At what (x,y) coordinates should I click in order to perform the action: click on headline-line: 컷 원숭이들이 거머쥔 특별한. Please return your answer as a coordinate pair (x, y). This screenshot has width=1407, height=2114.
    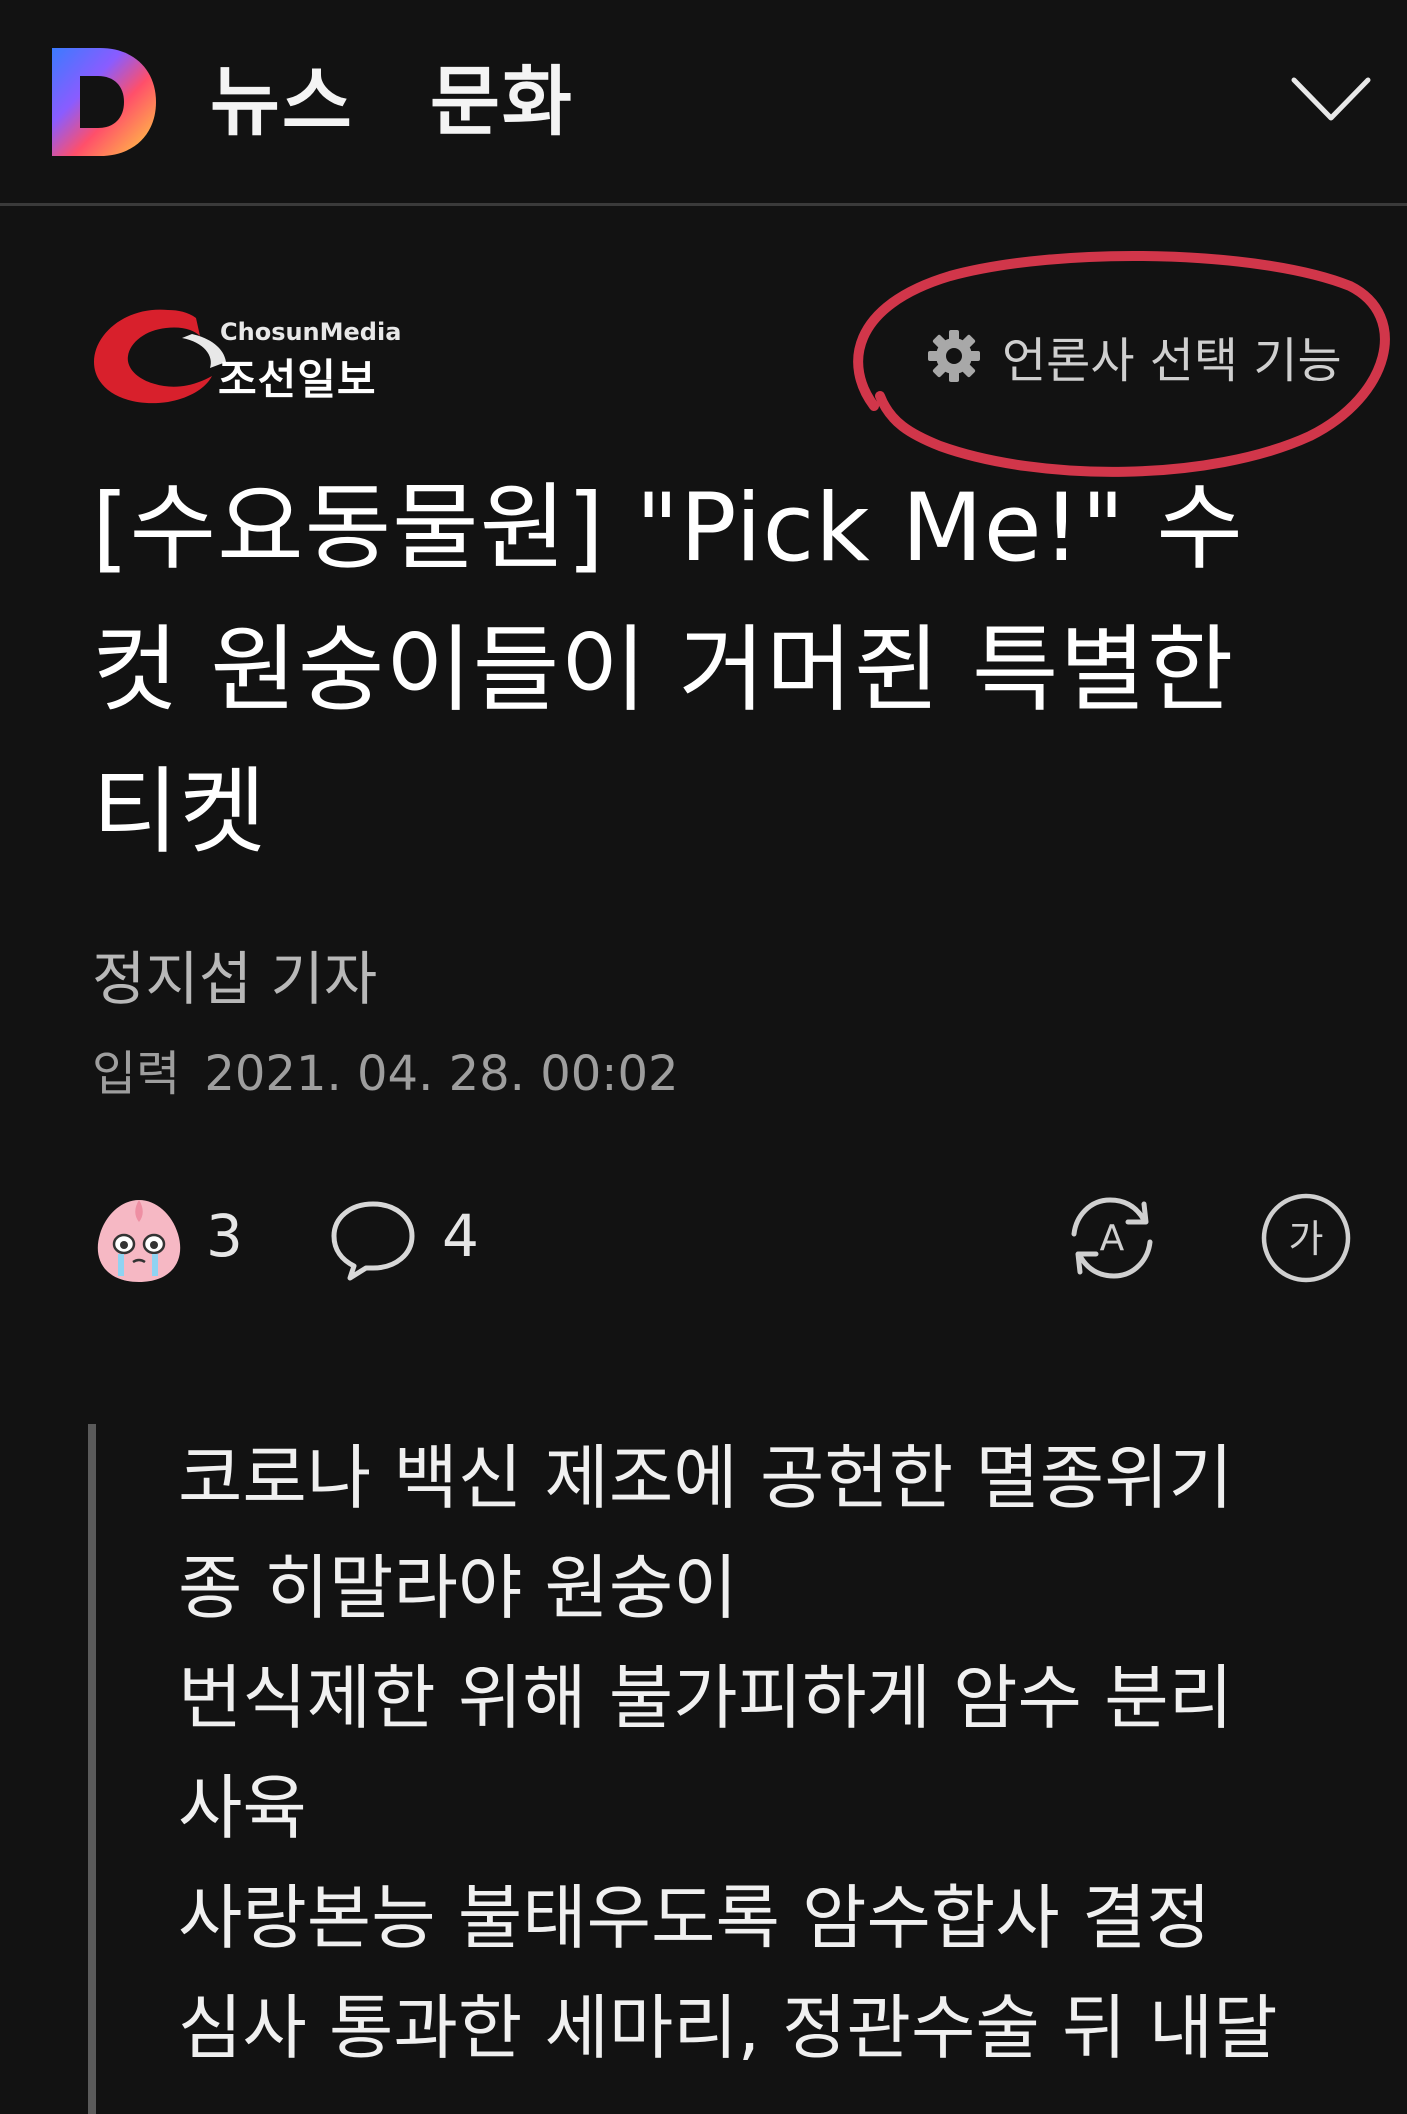
    Looking at the image, I should click on (663, 670).